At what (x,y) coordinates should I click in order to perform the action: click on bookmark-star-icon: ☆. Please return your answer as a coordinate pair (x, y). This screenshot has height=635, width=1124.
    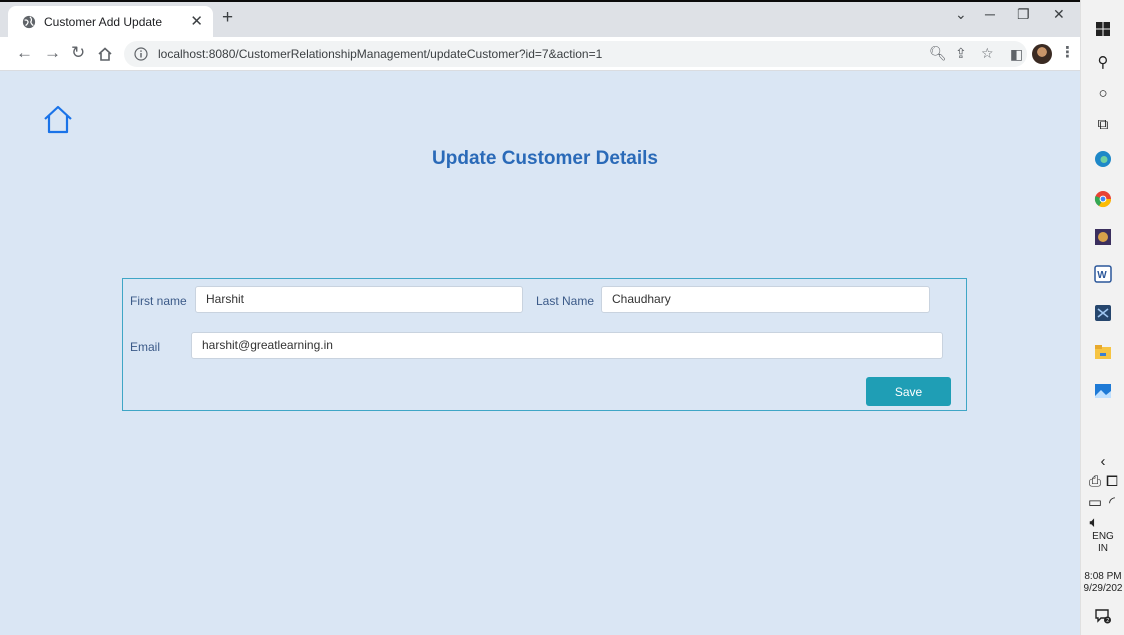
    Looking at the image, I should click on (987, 53).